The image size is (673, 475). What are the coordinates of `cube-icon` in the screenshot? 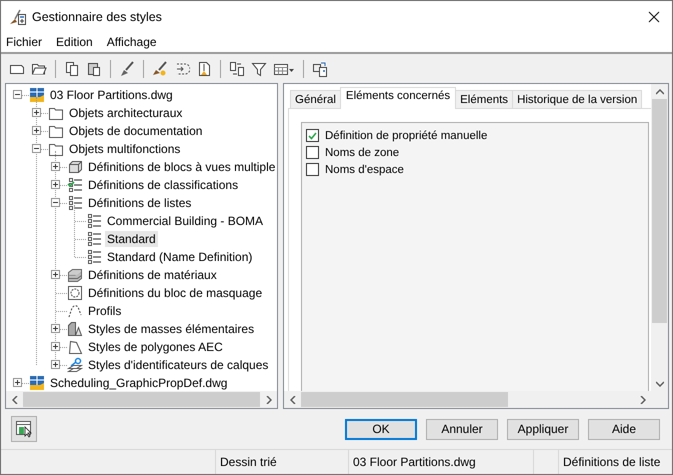 It's located at (75, 167).